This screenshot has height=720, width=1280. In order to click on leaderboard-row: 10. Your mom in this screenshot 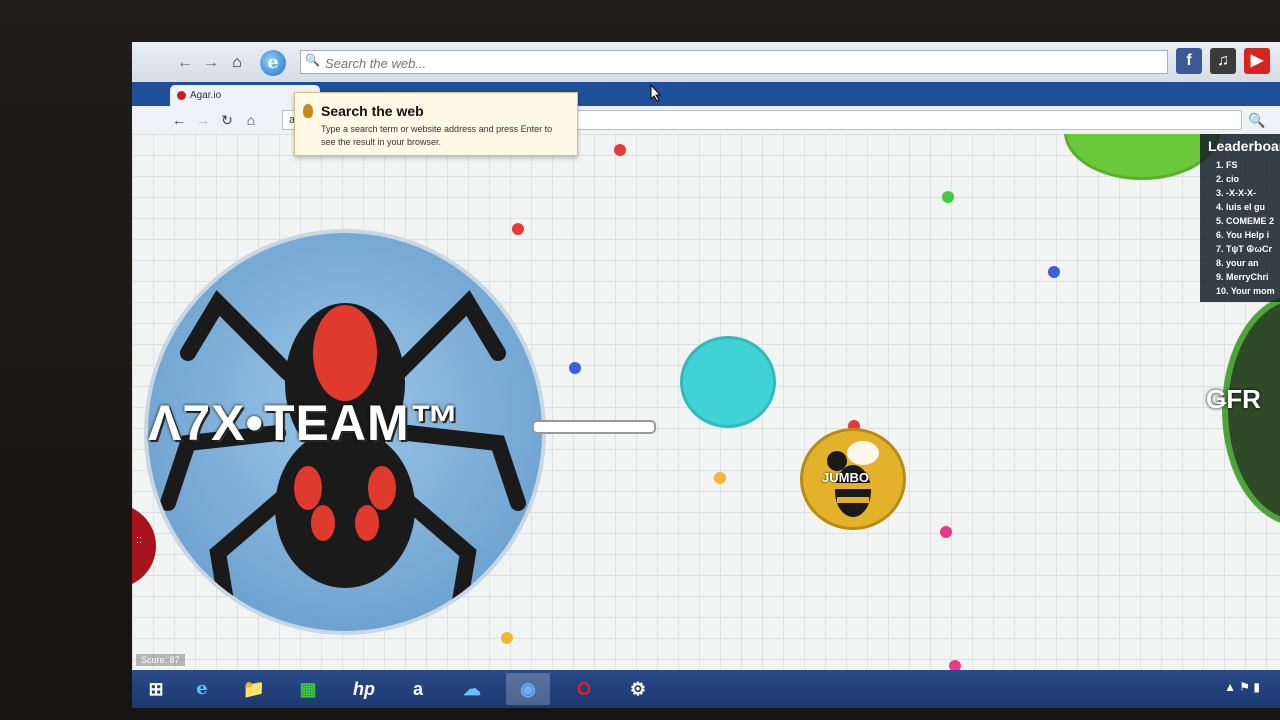, I will do `click(1245, 291)`.